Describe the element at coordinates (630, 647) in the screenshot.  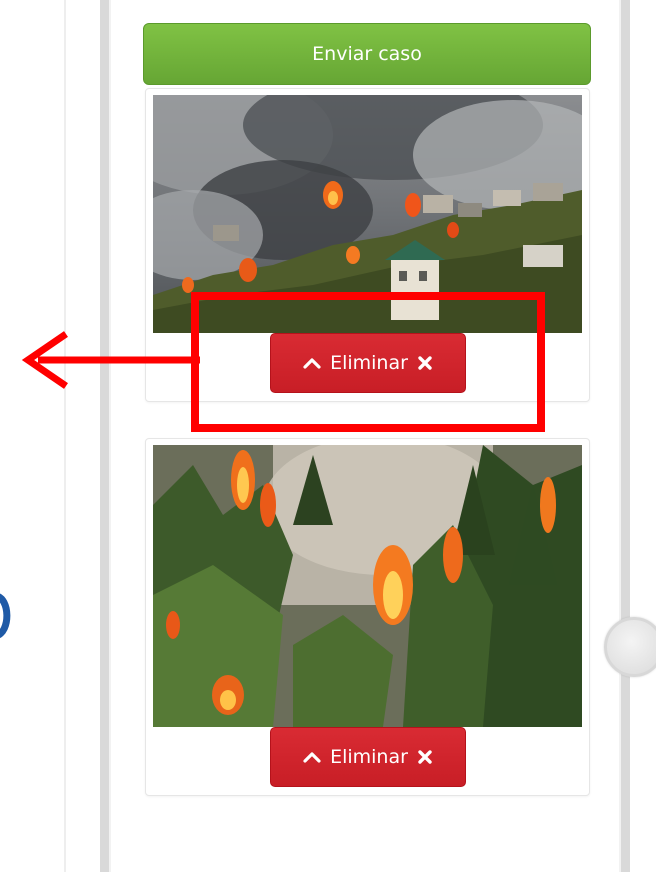
I see `scroll-knob` at that location.